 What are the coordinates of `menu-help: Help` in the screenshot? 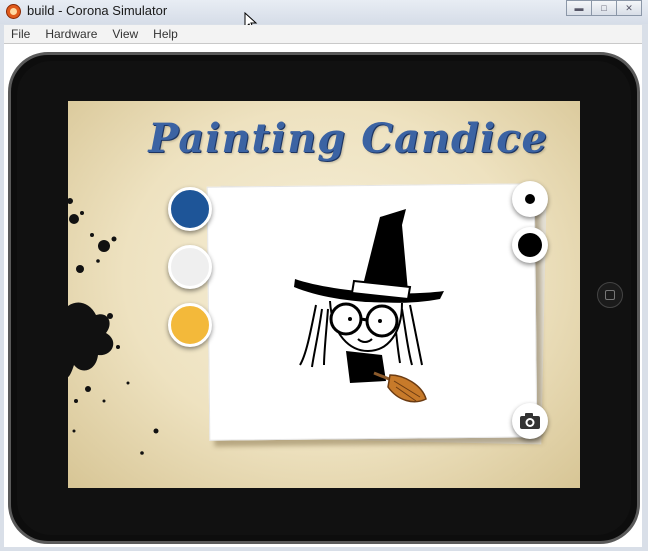 It's located at (165, 34).